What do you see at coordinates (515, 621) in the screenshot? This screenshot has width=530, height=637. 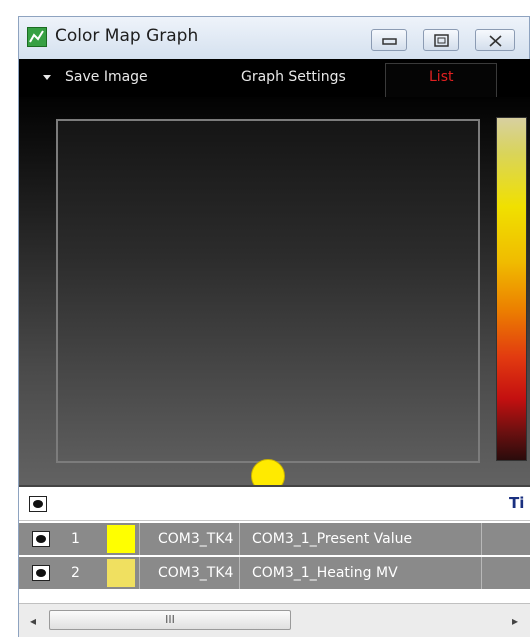 I see `scroll-right-arrow-icon: ▸` at bounding box center [515, 621].